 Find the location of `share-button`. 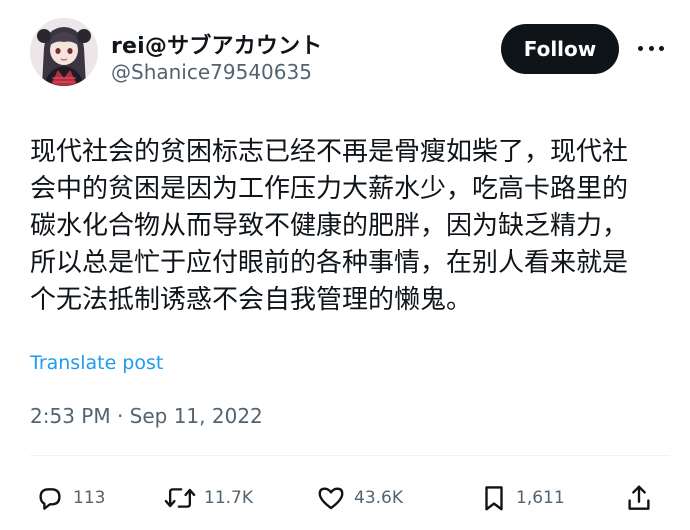

share-button is located at coordinates (639, 498).